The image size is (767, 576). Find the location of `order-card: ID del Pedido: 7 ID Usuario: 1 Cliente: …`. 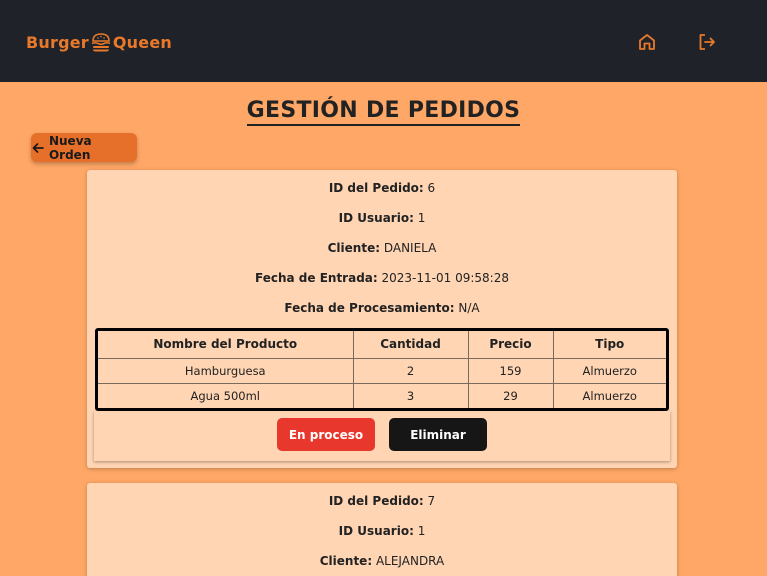

order-card: ID del Pedido: 7 ID Usuario: 1 Cliente: … is located at coordinates (382, 529).